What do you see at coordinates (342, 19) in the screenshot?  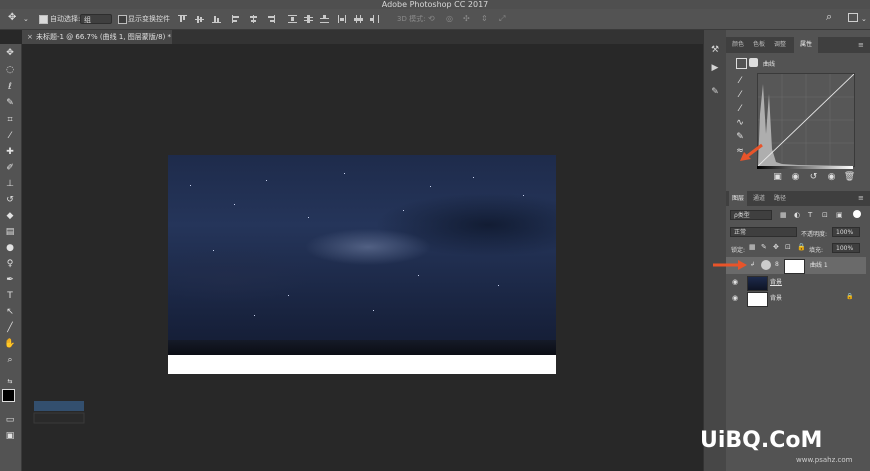 I see `distribute-left-icon` at bounding box center [342, 19].